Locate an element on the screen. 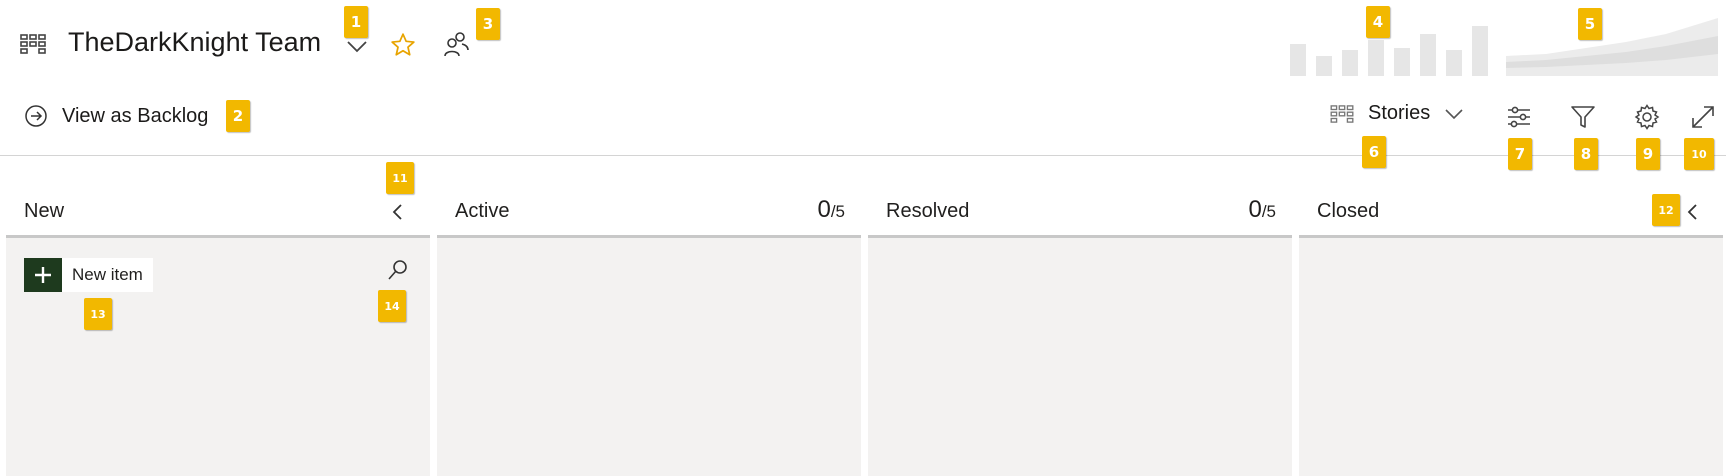  column-title: New is located at coordinates (44, 211).